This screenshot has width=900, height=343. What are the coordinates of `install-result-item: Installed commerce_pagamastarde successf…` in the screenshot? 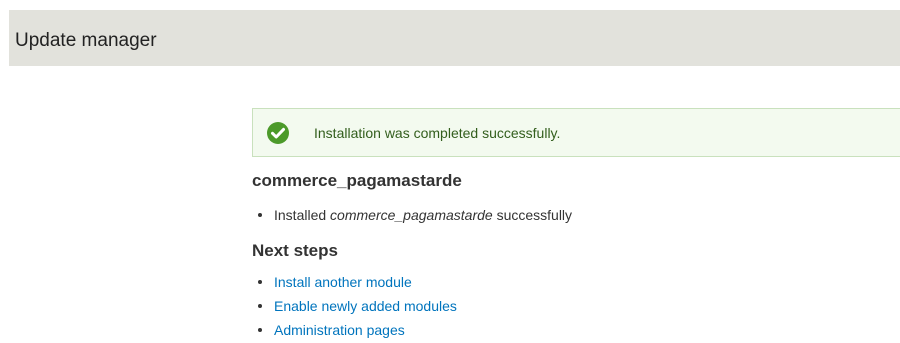 It's located at (576, 215).